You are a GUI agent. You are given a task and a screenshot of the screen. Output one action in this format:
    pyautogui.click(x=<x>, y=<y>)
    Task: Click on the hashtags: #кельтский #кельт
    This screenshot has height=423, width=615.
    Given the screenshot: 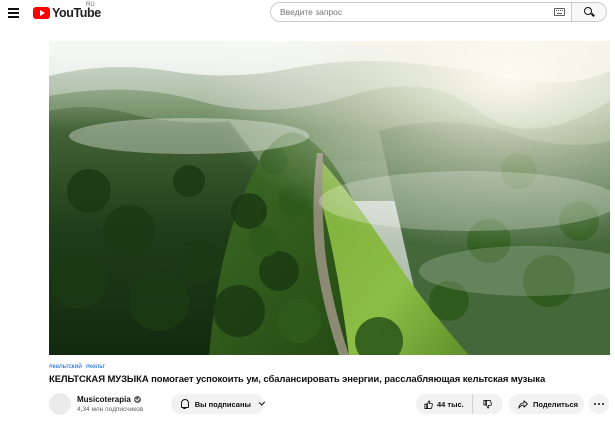 What is the action you would take?
    pyautogui.click(x=78, y=366)
    